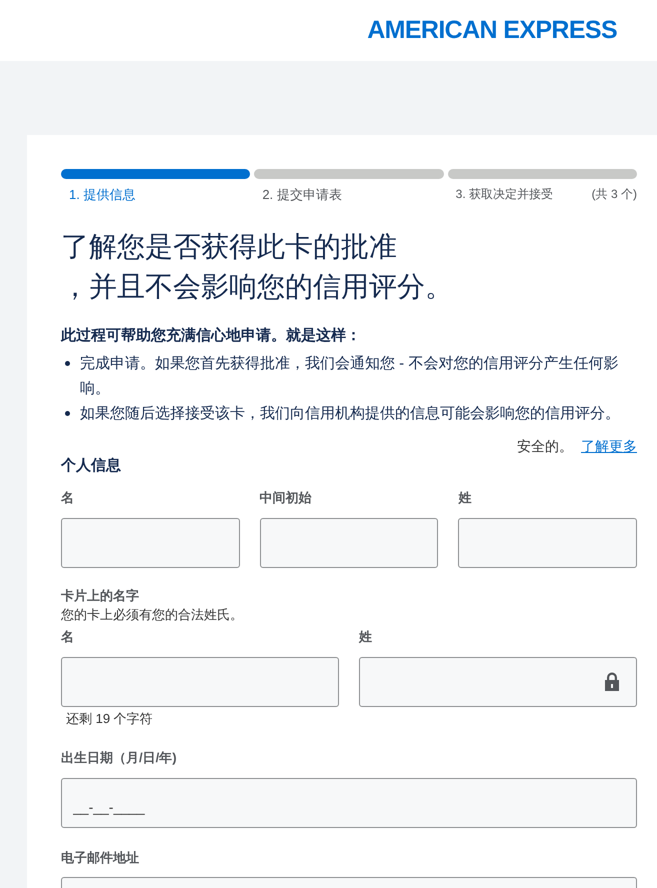  I want to click on bullet-text: 完成申请。如果您首先获得批准，我们会通知您 - 不会对您的信用评分产生任何影响。, so click(350, 376).